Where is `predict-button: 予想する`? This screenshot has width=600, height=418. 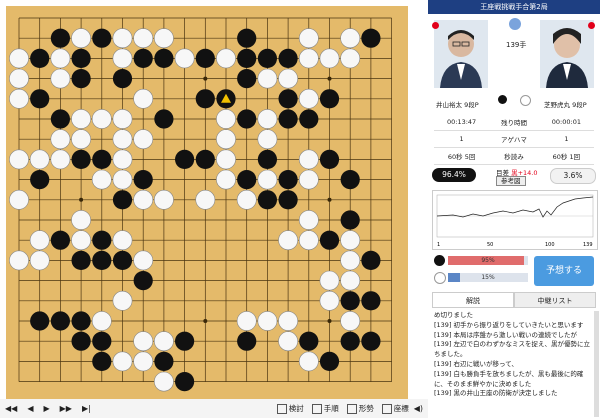
predict-button: 予想する is located at coordinates (564, 271).